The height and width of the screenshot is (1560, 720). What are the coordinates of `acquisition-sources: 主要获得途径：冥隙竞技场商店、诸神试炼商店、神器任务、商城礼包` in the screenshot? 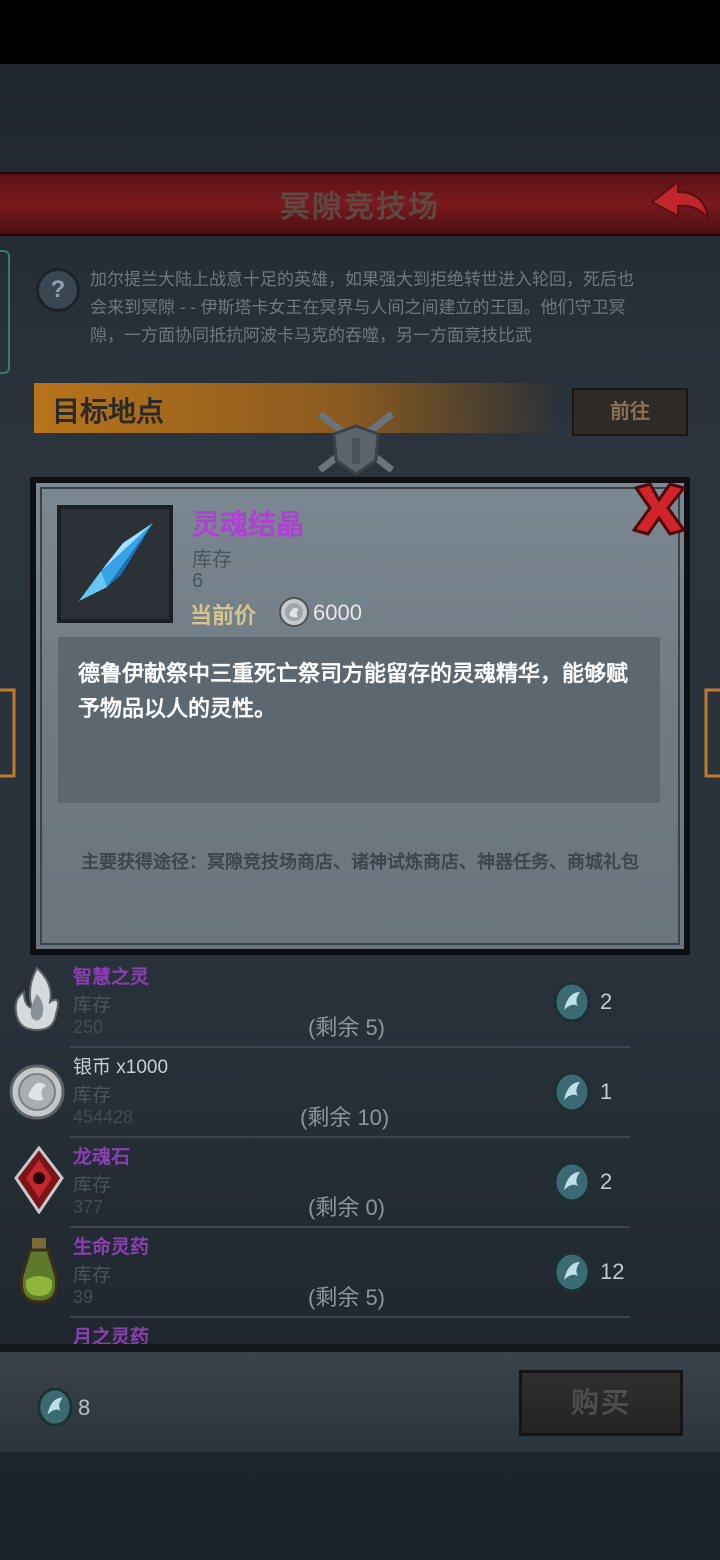 It's located at (360, 862).